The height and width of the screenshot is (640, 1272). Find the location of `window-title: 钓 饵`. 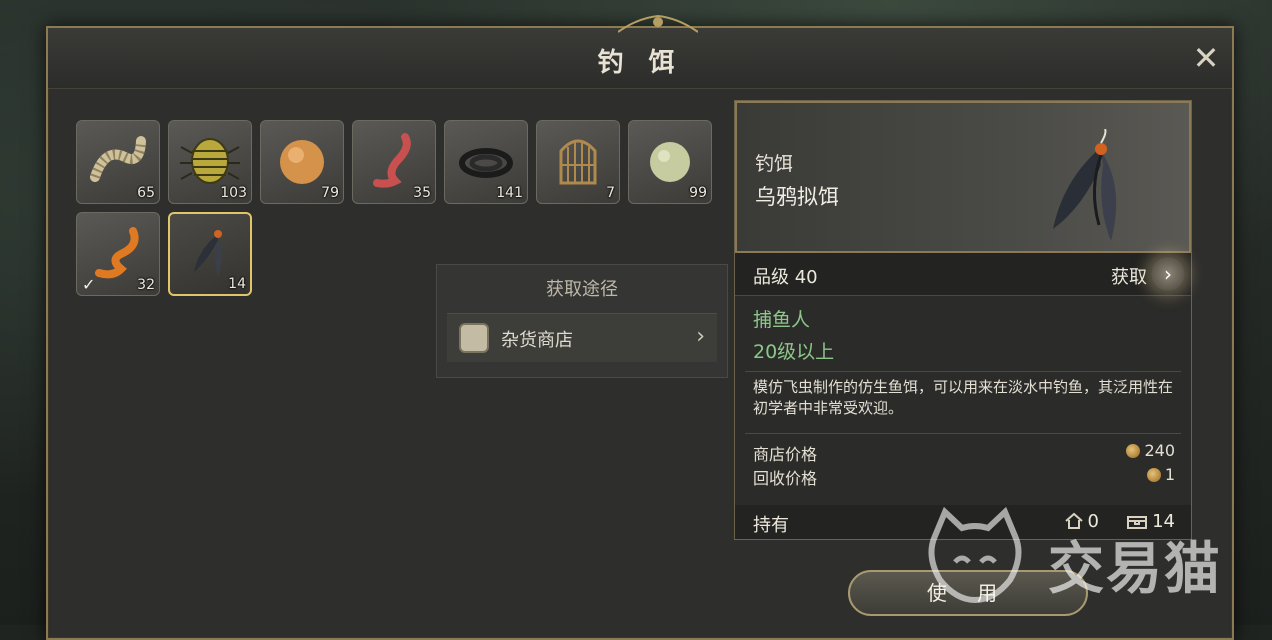

window-title: 钓 饵 is located at coordinates (640, 63).